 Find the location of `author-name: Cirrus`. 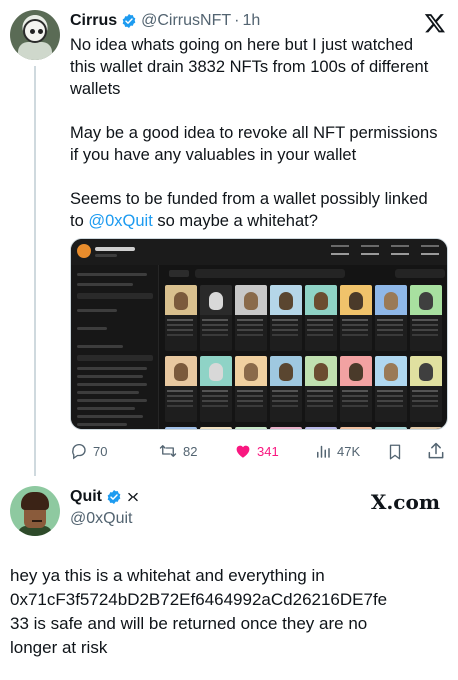

author-name: Cirrus is located at coordinates (93, 21).